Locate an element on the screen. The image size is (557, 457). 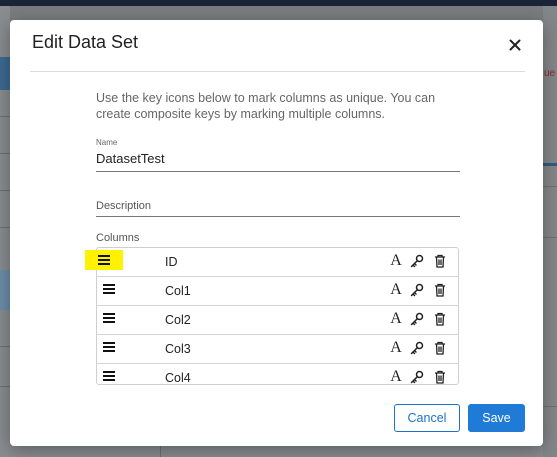
column-row: Col3 A is located at coordinates (277, 349).